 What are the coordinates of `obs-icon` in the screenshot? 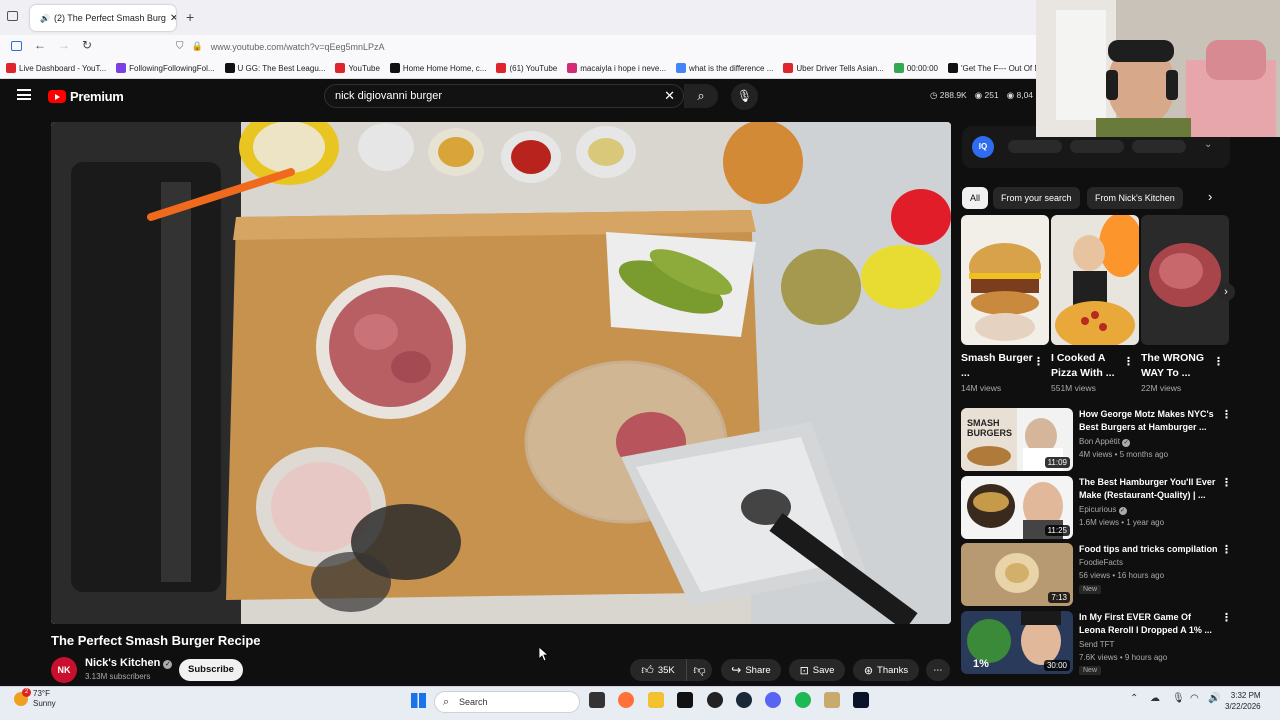 It's located at (715, 700).